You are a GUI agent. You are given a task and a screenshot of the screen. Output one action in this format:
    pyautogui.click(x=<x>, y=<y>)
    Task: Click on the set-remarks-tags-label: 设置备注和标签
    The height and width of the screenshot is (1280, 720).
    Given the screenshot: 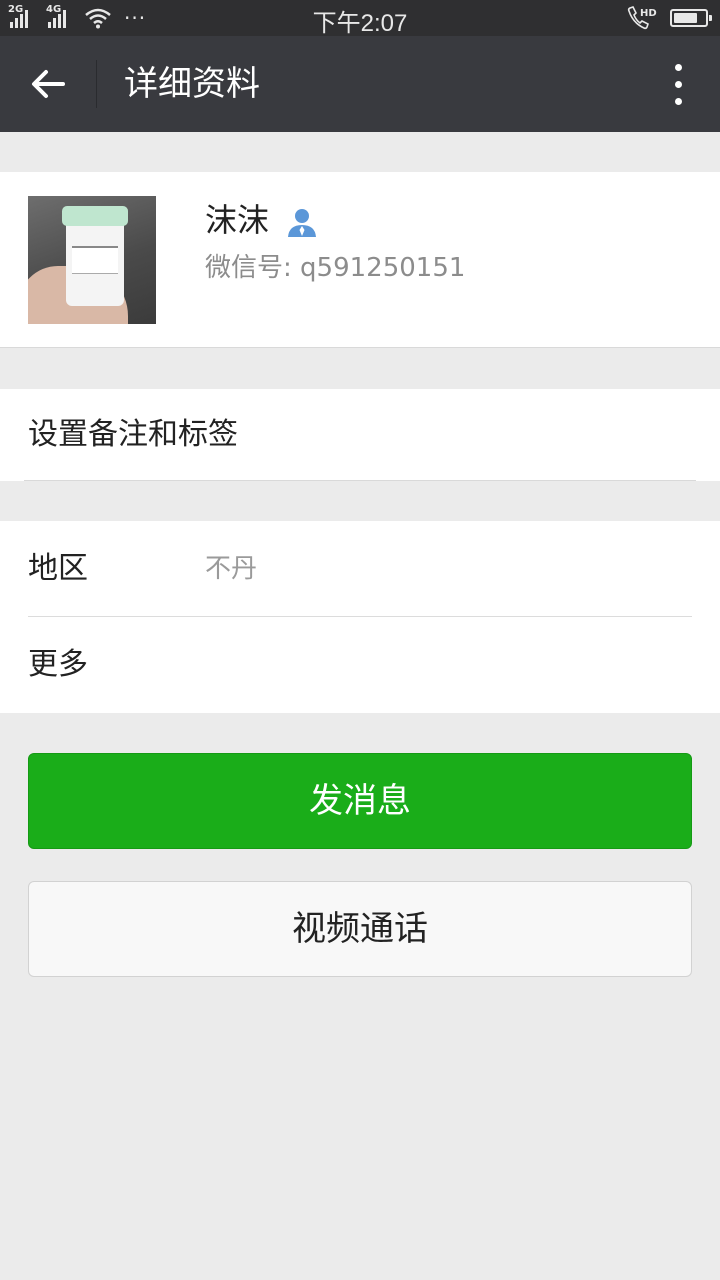 What is the action you would take?
    pyautogui.click(x=133, y=434)
    